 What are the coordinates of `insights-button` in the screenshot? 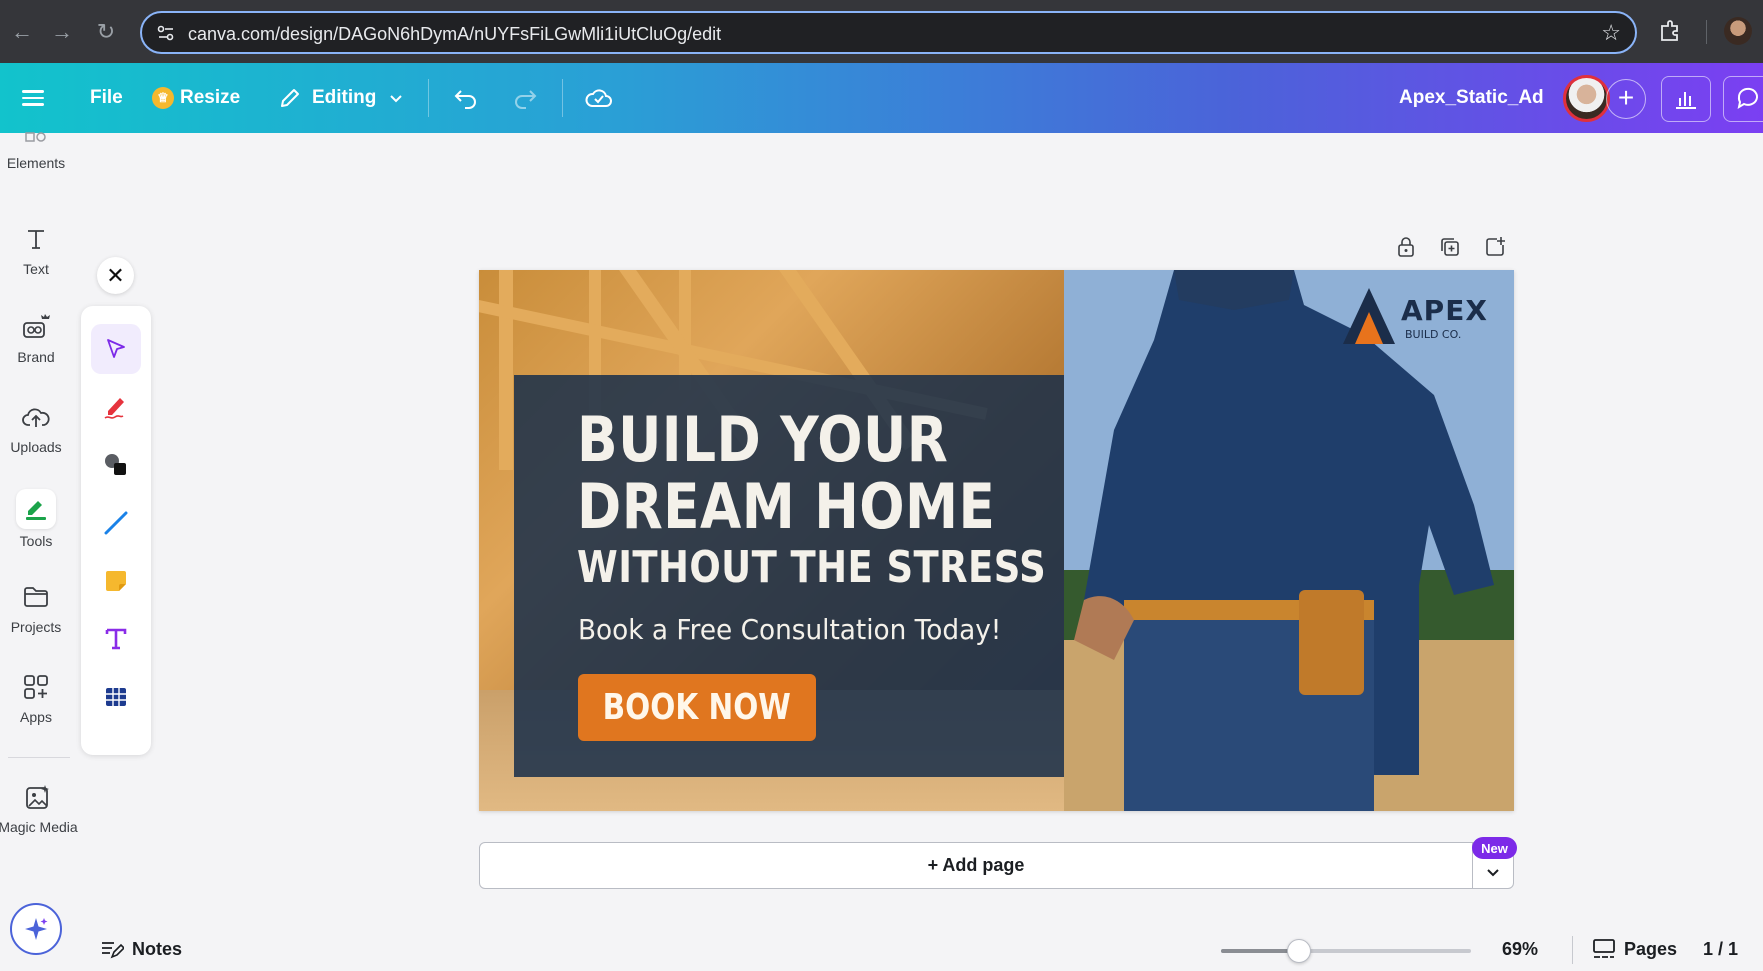 It's located at (1686, 99).